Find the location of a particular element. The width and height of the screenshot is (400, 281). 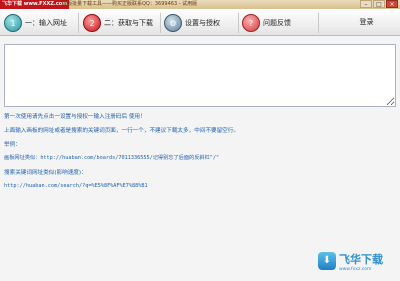

help-line-5: 搜索关键词网址类似(影响速度)： is located at coordinates (45, 173).